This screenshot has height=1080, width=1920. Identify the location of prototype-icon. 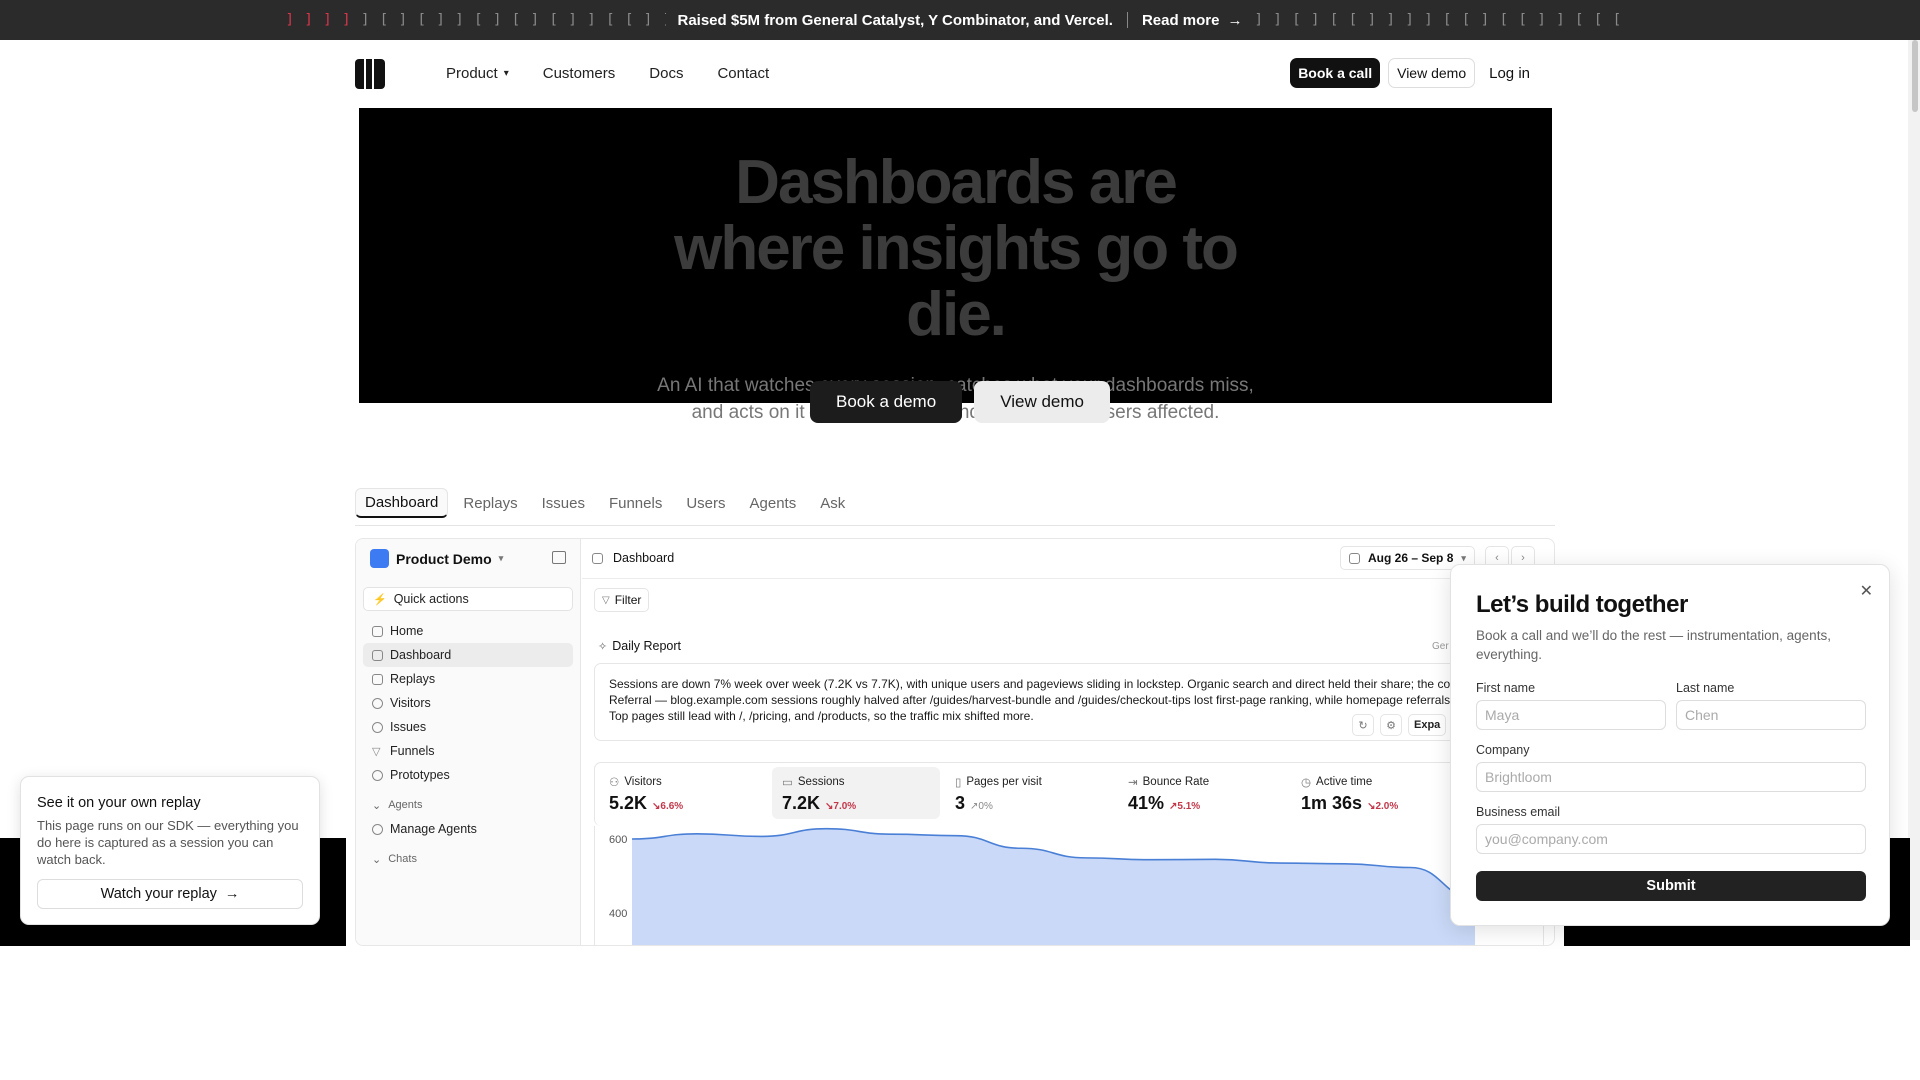
(377, 775).